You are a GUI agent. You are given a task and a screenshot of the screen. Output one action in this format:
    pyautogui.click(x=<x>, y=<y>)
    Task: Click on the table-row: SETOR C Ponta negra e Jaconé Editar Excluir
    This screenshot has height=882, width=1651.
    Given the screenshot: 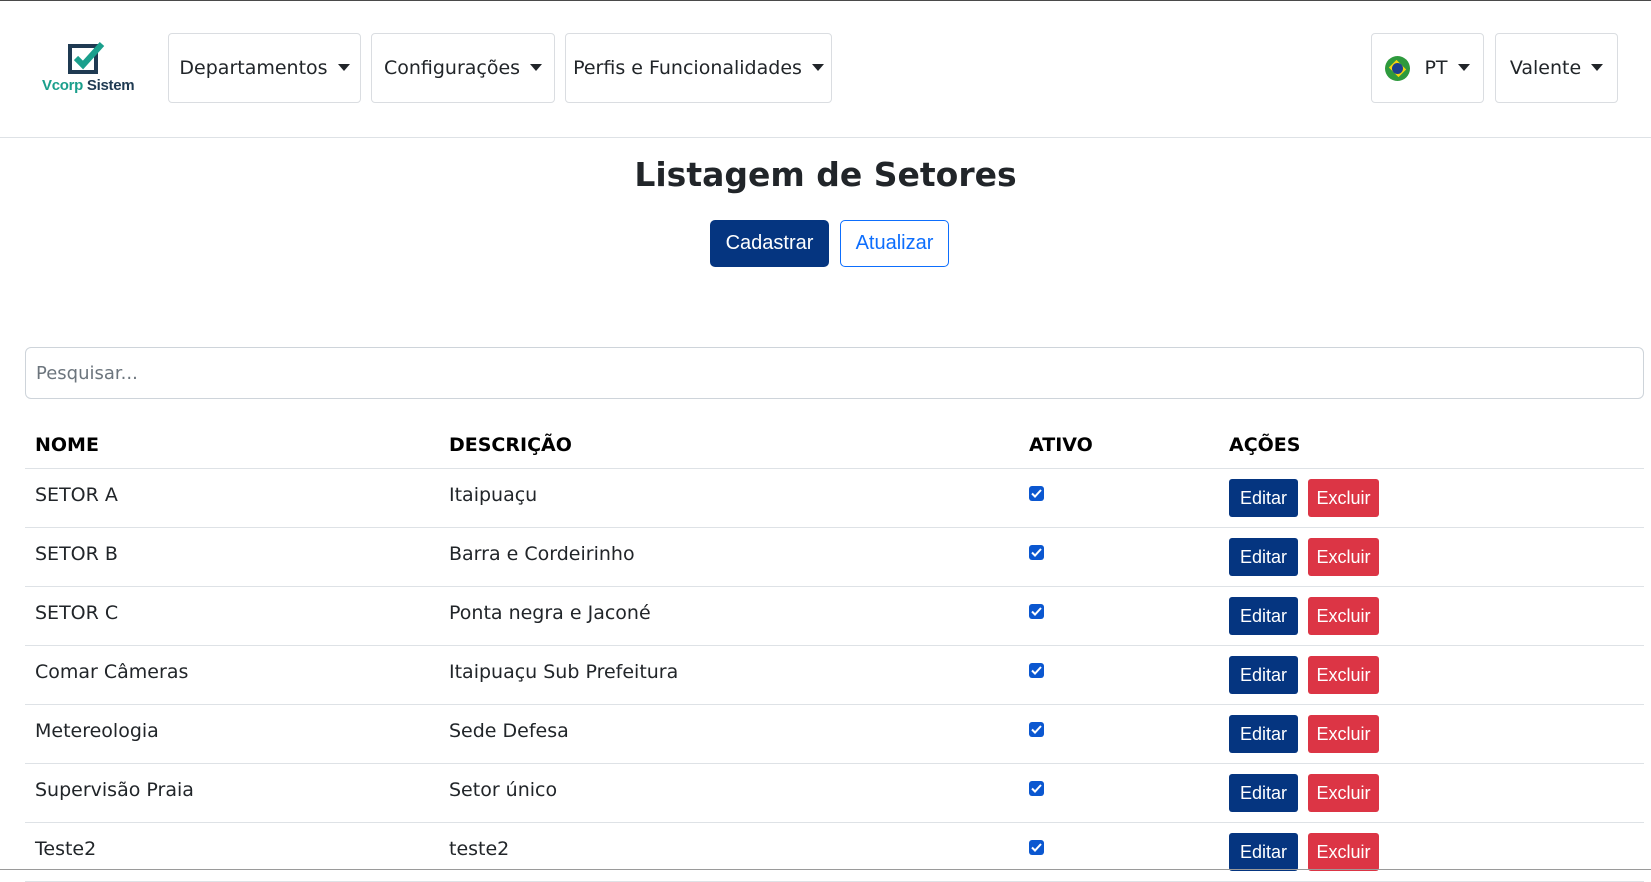 What is the action you would take?
    pyautogui.click(x=834, y=616)
    